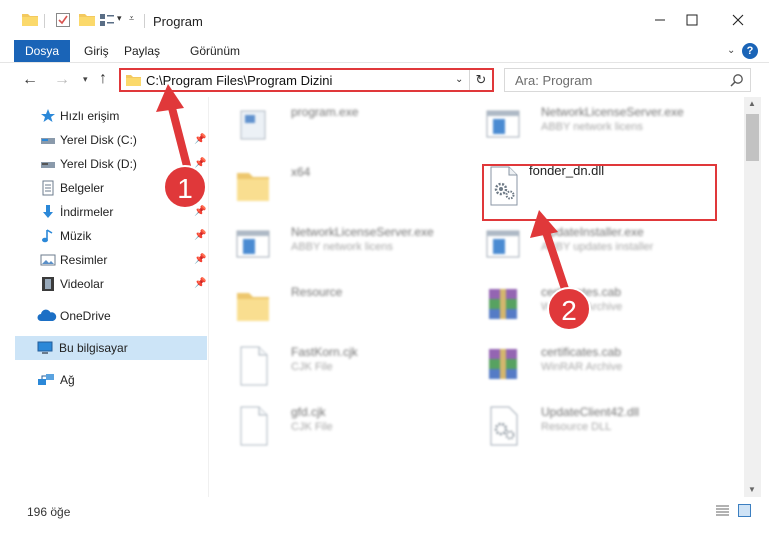 This screenshot has width=769, height=539. I want to click on sidebar-item-pictures: Resimler 📌, so click(103, 260).